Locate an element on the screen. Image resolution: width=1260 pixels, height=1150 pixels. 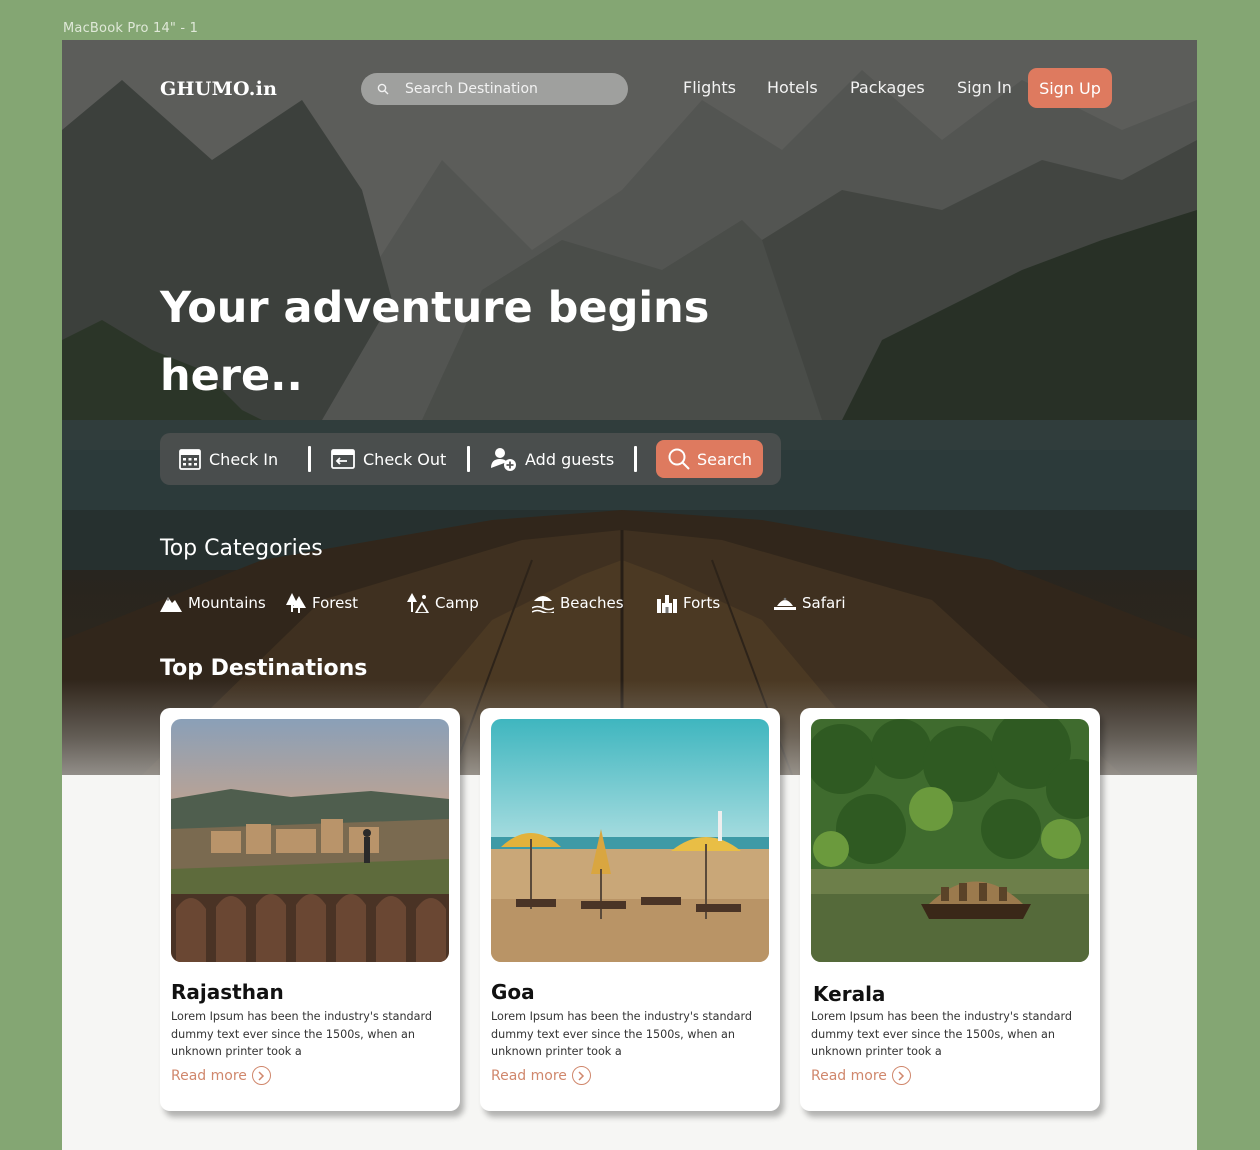
category-label: Beaches is located at coordinates (592, 603).